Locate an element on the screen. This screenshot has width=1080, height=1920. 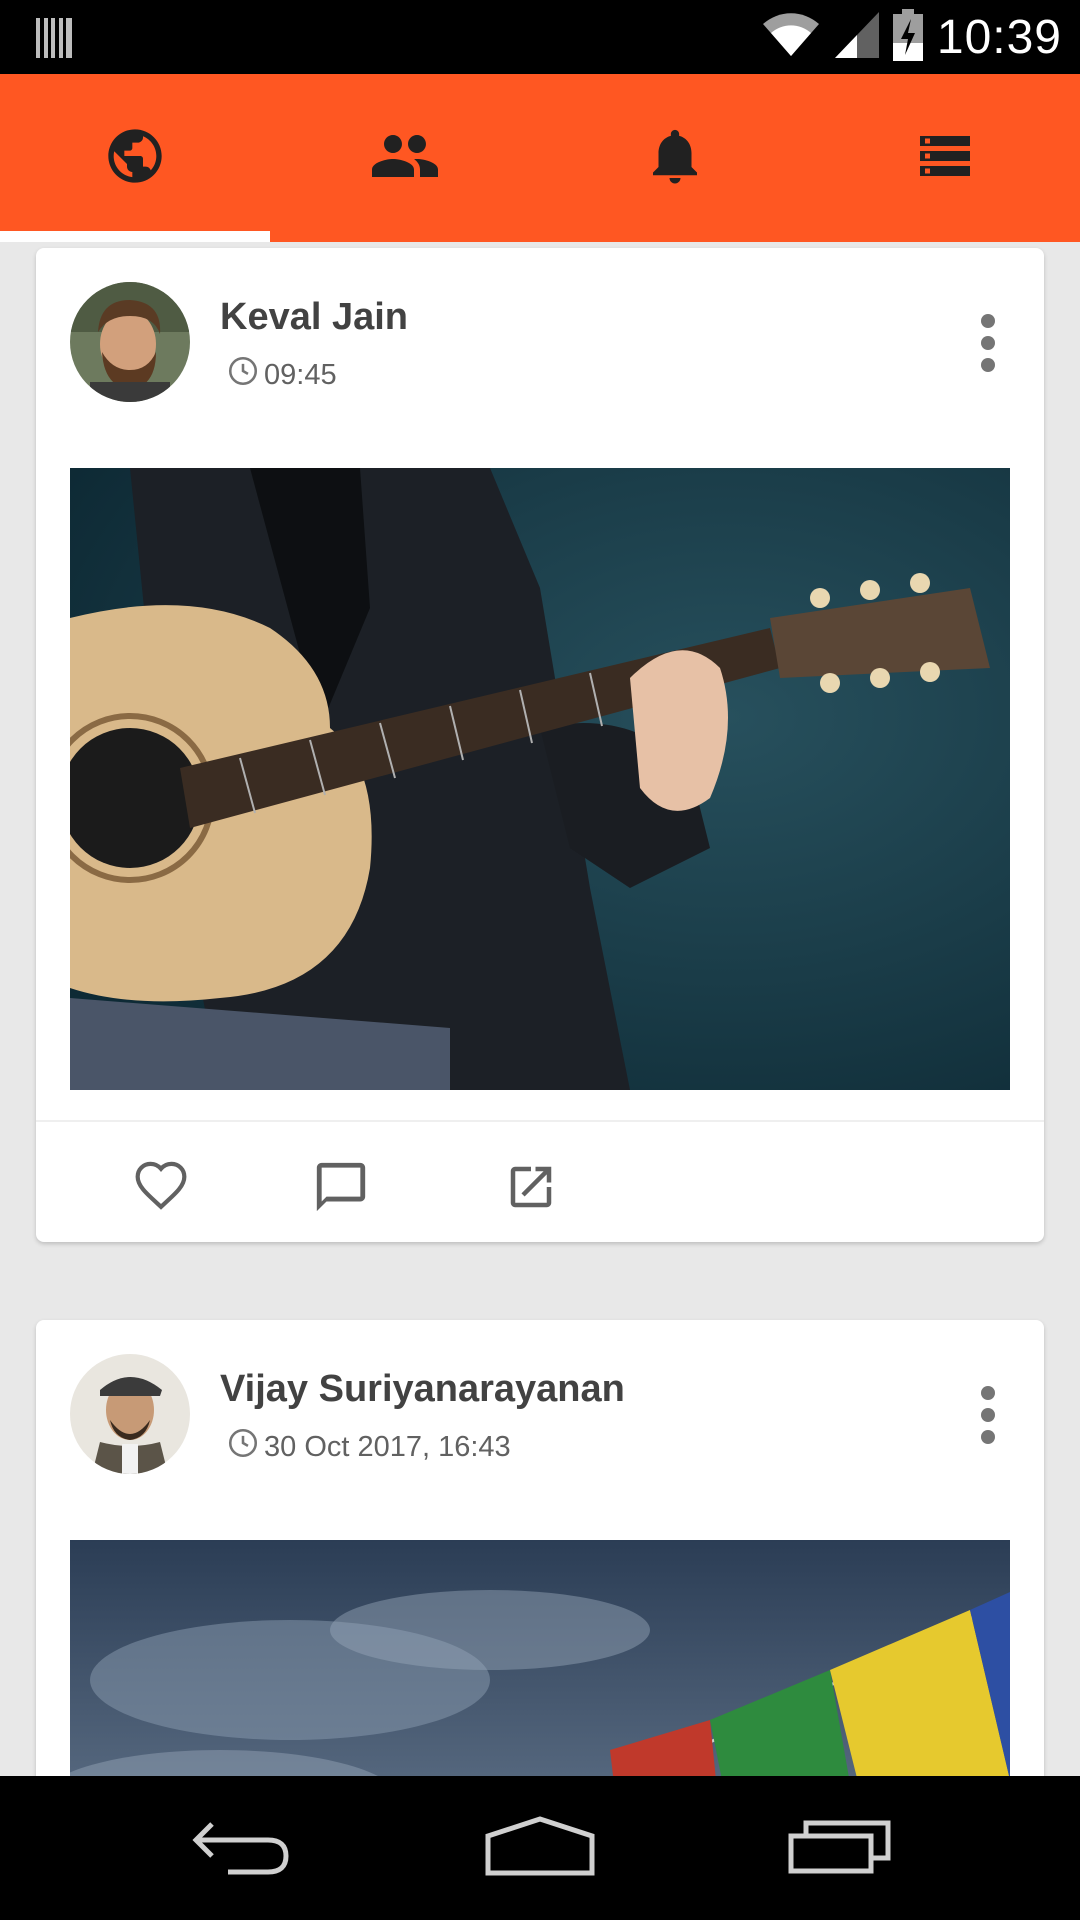
share-button is located at coordinates (531, 1189).